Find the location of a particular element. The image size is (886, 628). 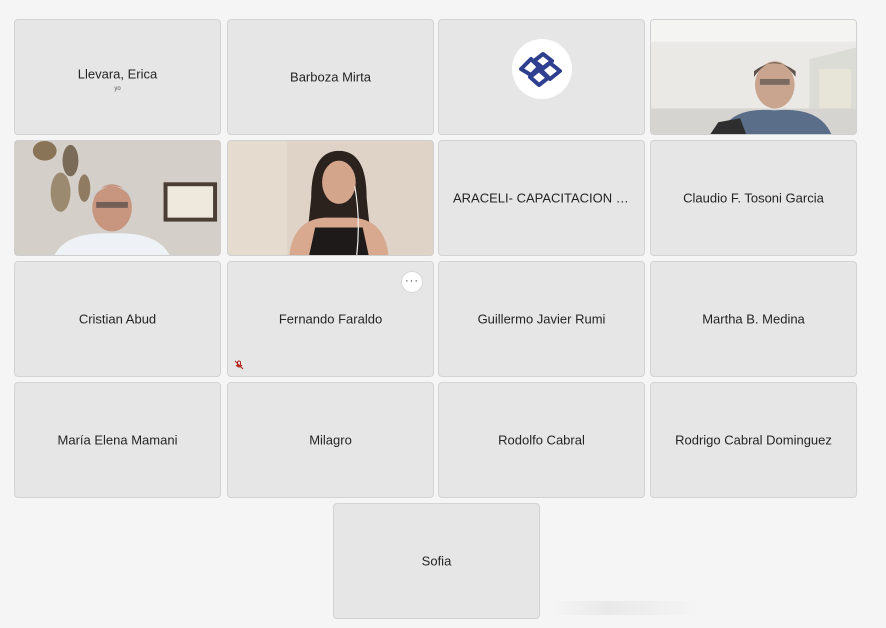

participant-name: Sofia is located at coordinates (436, 561).